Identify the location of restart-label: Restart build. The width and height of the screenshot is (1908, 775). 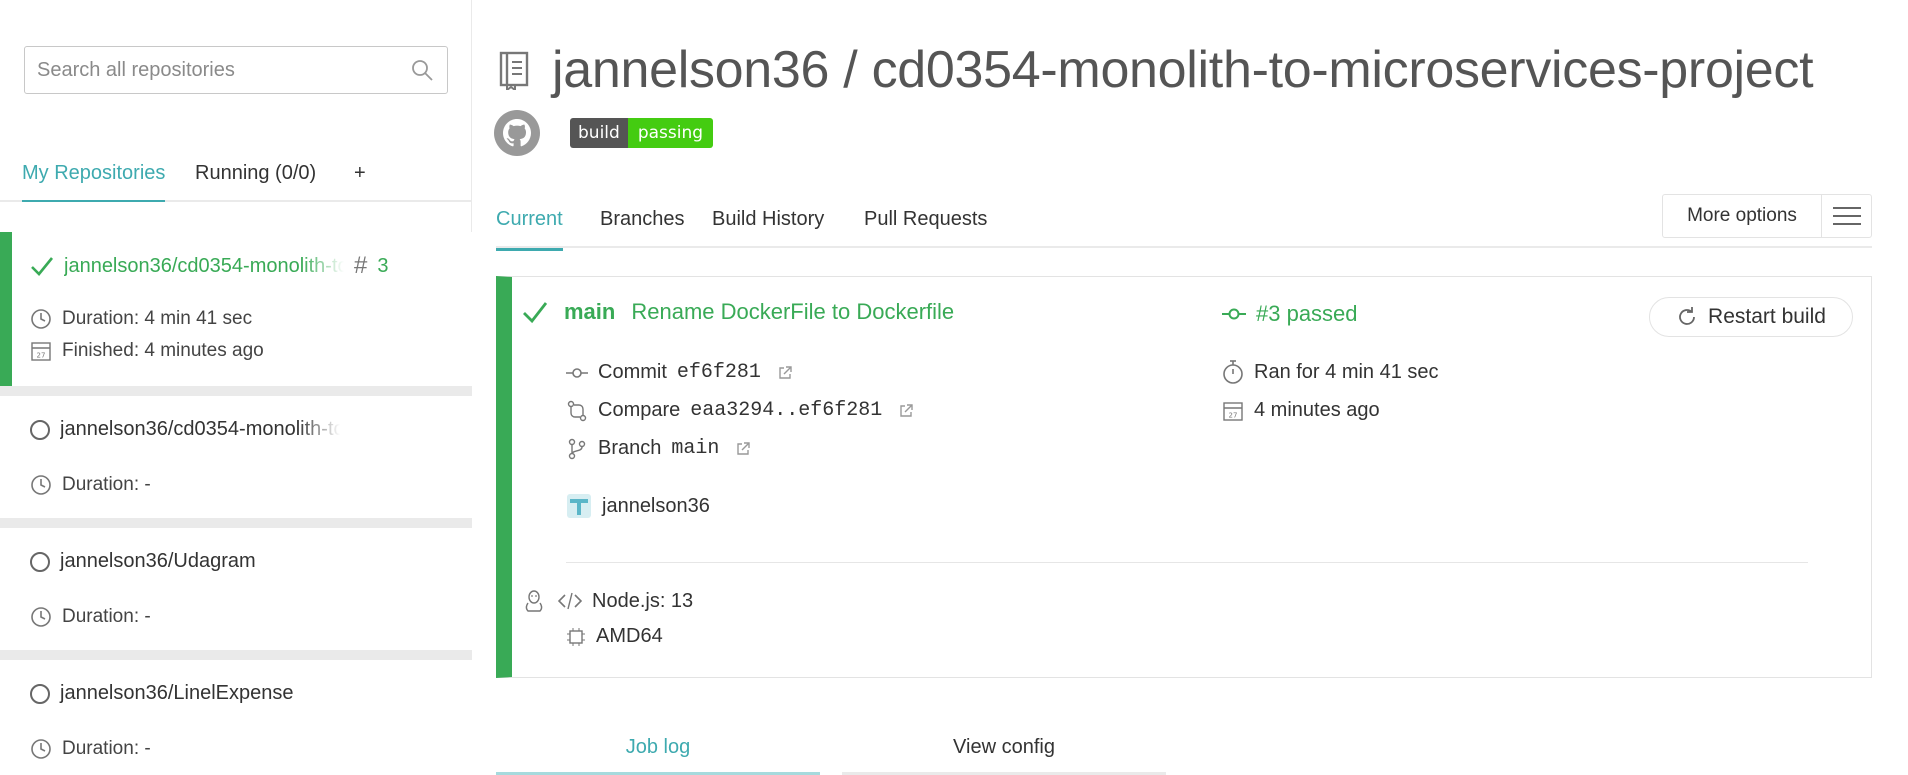
(1767, 316).